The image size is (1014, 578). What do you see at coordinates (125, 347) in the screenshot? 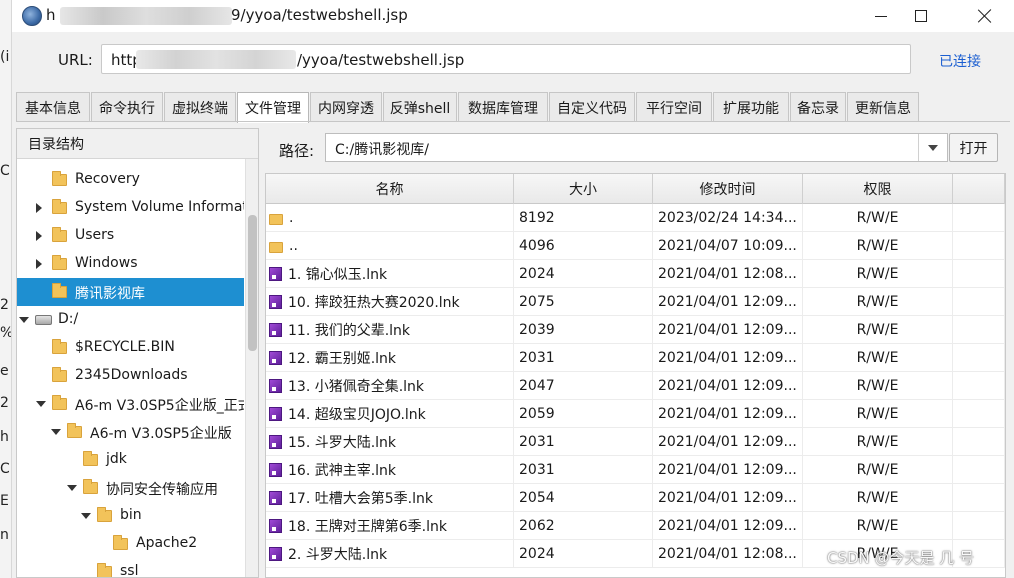
I see `tree-node-label: $RECYCLE.BIN` at bounding box center [125, 347].